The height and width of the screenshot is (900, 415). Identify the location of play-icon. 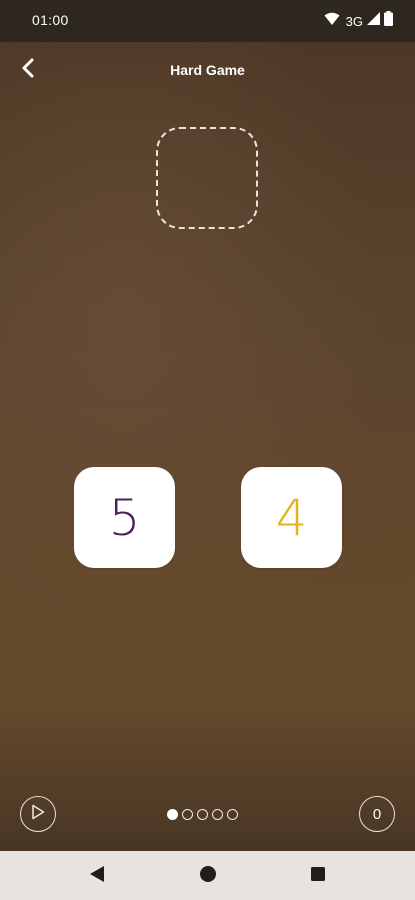
(38, 814).